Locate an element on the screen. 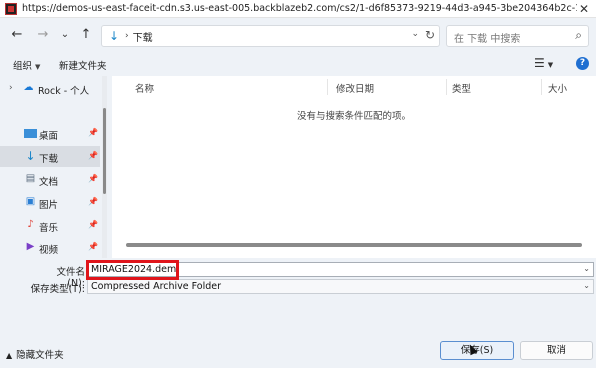 The height and width of the screenshot is (368, 596). sidebar-item-videos: ▶ 视频 📌 is located at coordinates (50, 247).